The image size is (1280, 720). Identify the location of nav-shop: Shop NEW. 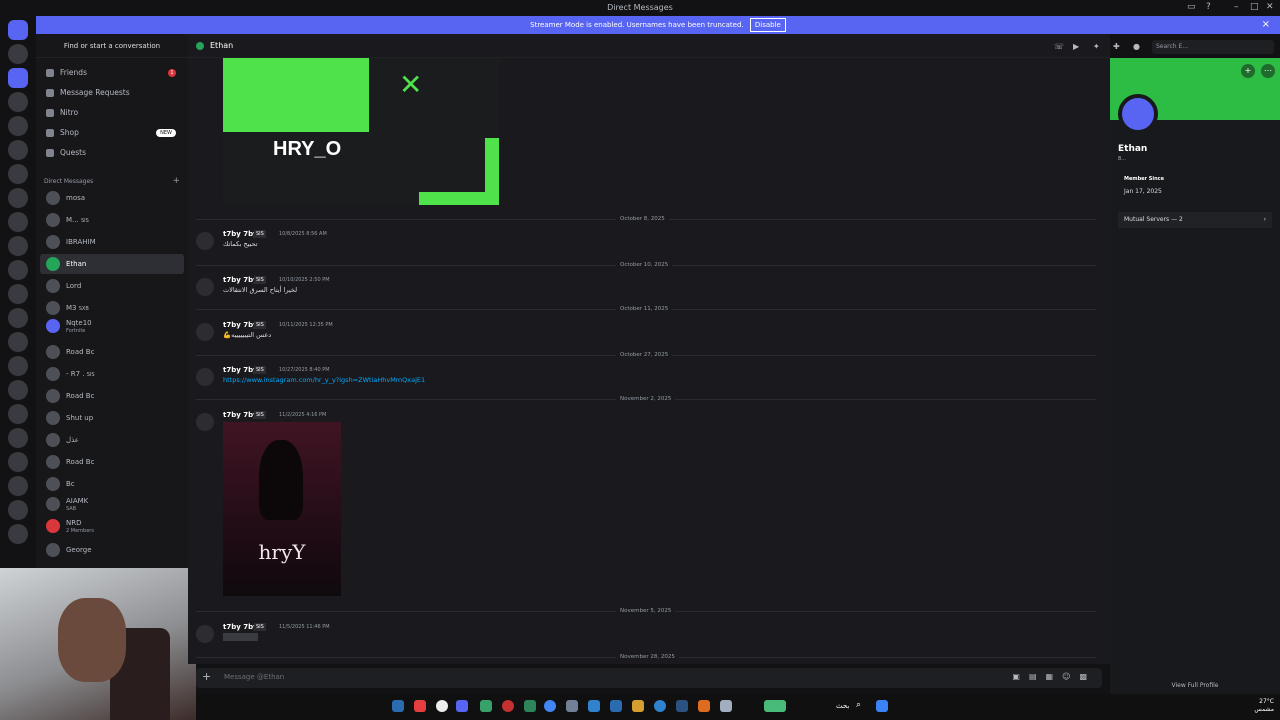
(112, 133).